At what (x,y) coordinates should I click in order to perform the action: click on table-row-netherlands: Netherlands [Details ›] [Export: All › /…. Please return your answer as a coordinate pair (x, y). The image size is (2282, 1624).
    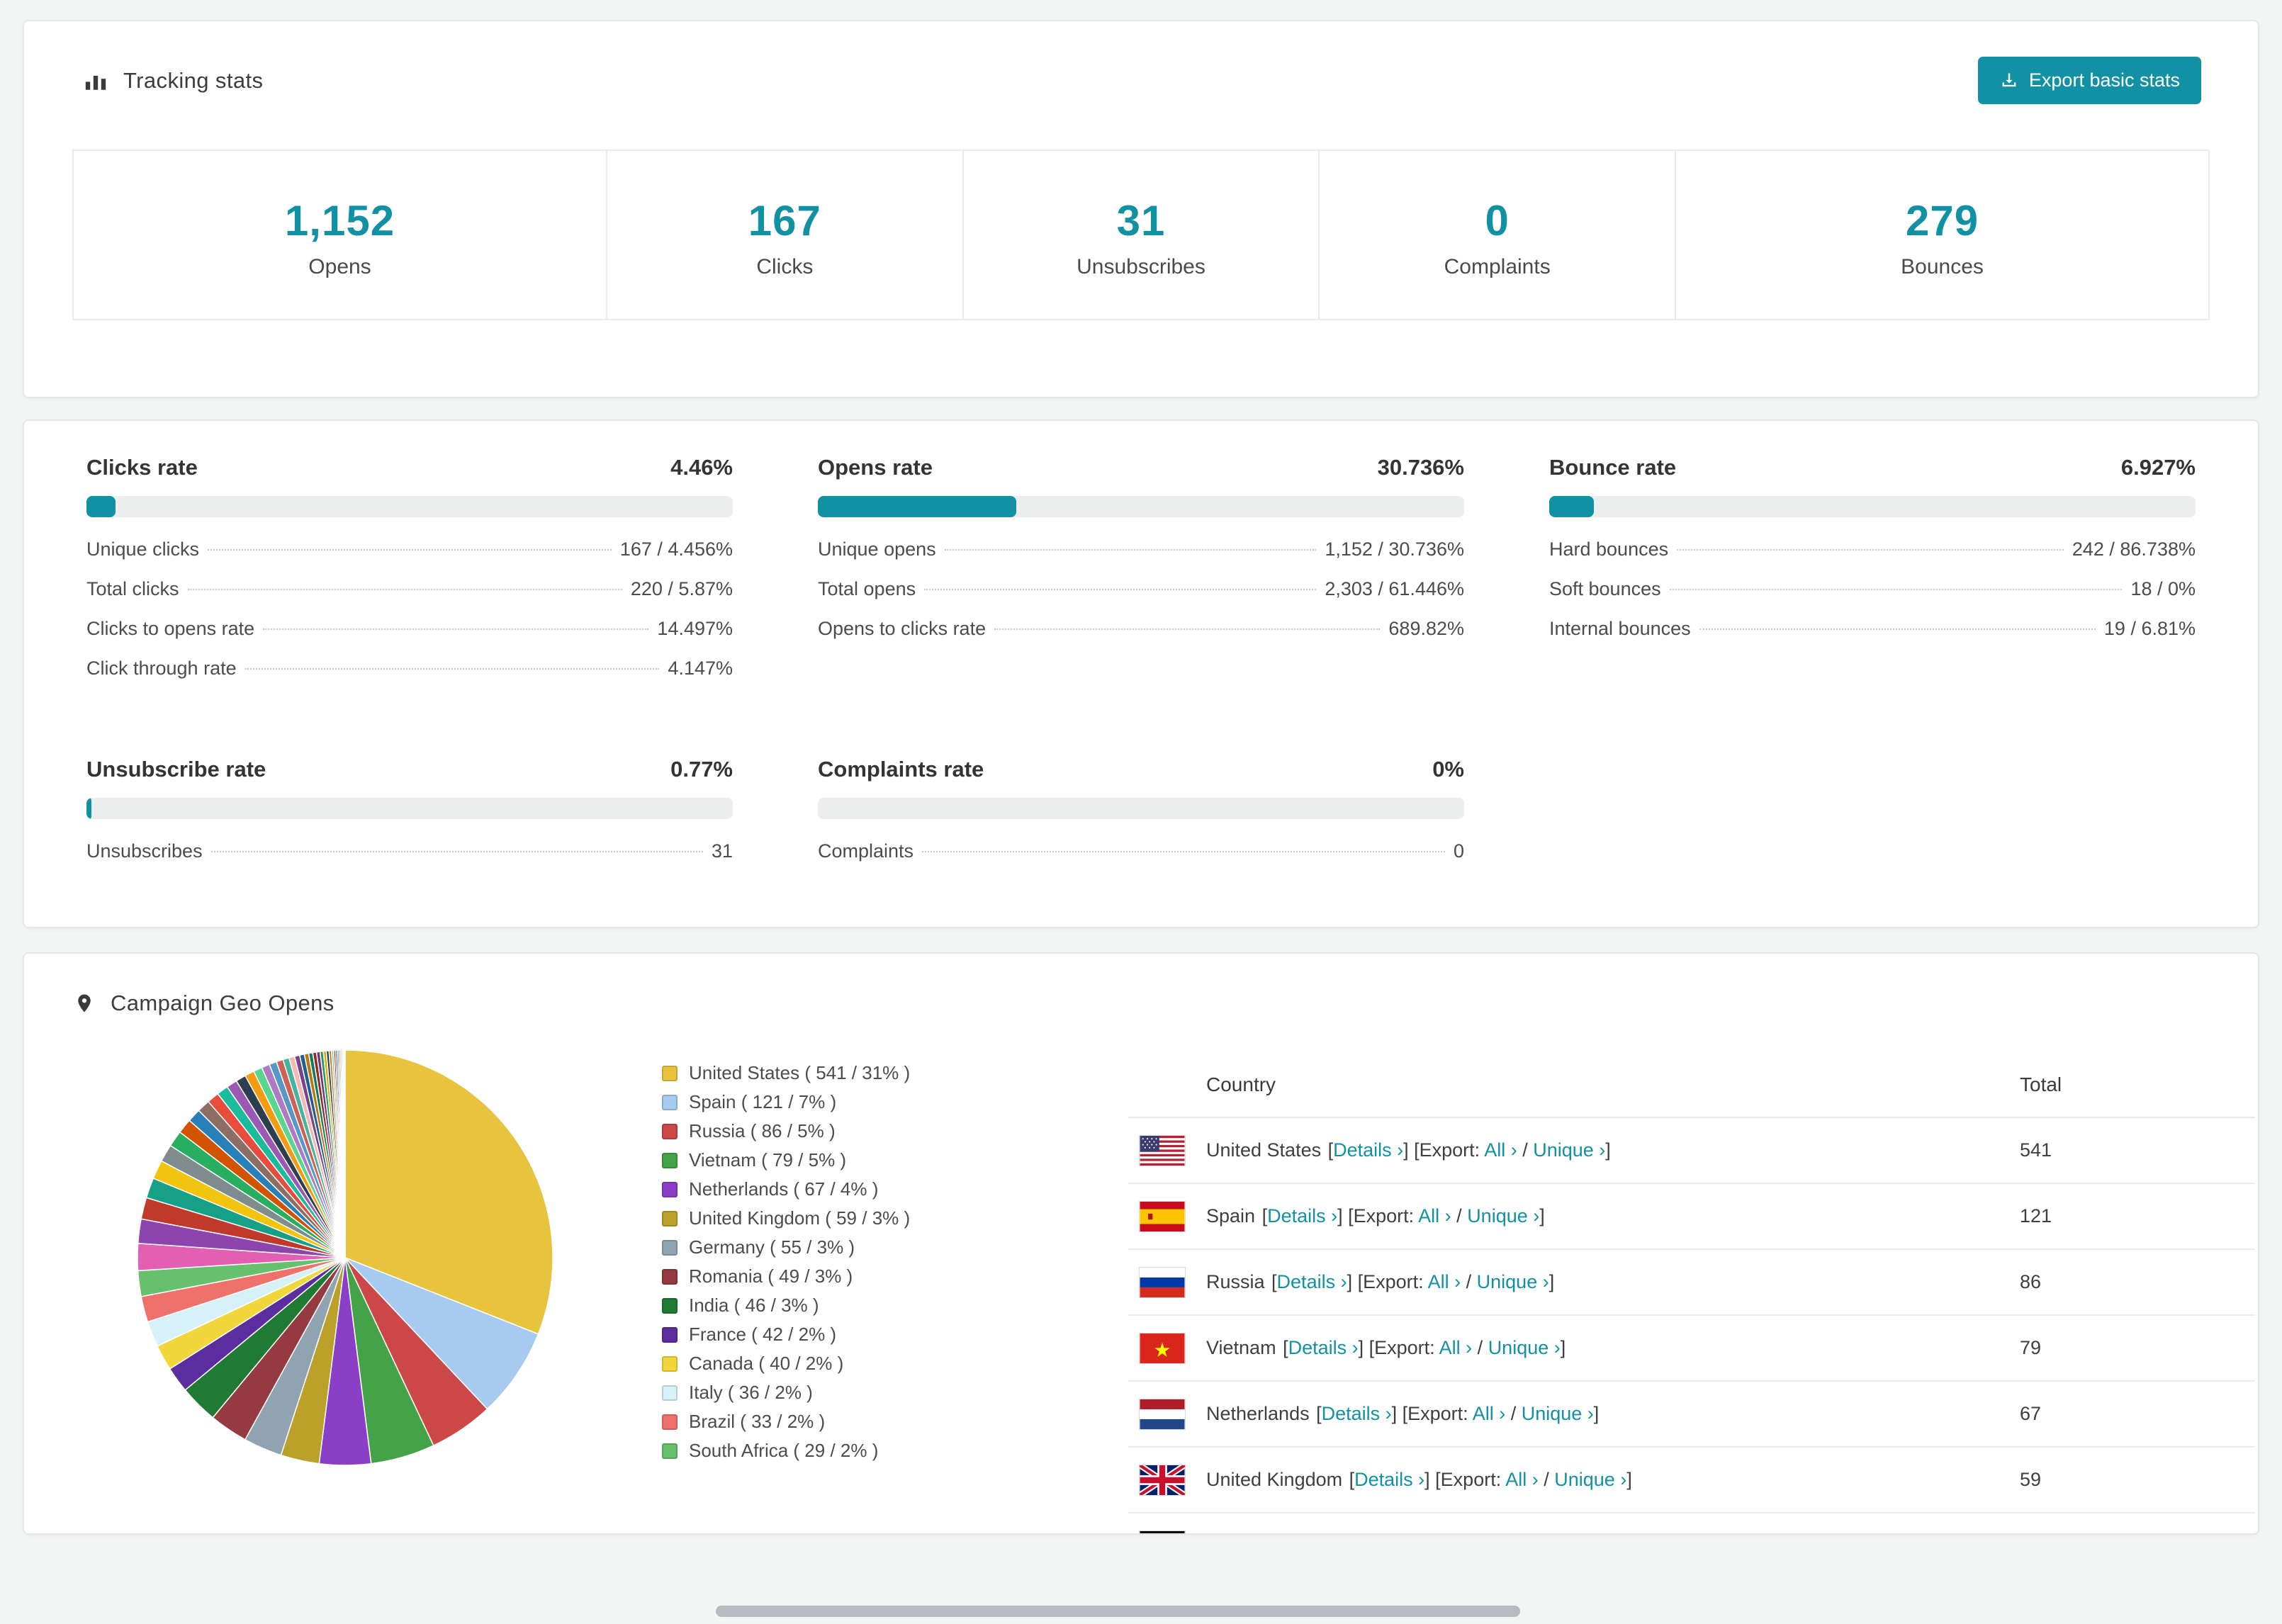
    Looking at the image, I should click on (1691, 1415).